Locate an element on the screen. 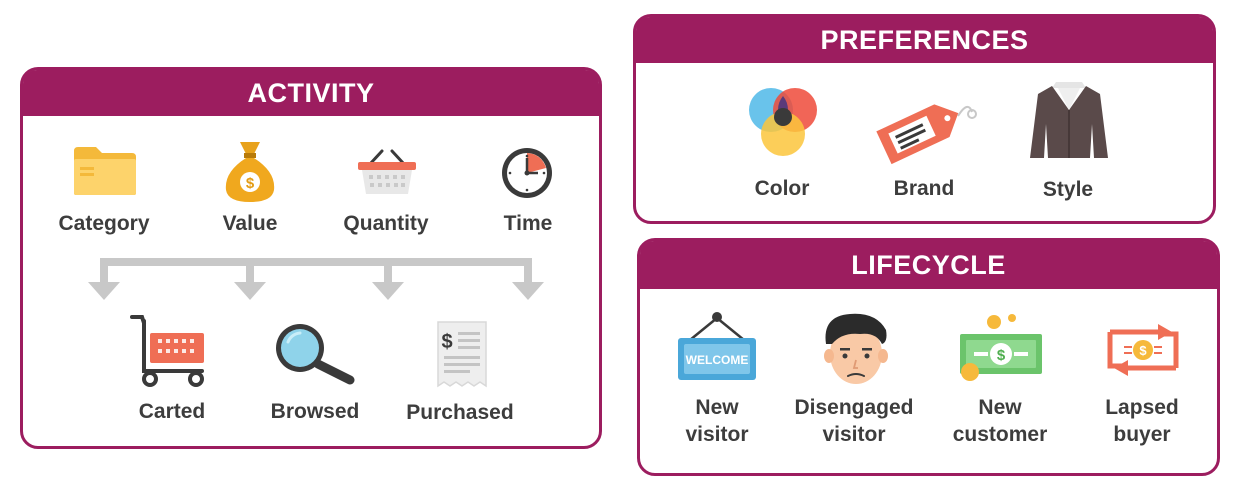  disengaged-visitor-line1: Disengaged is located at coordinates (854, 407).